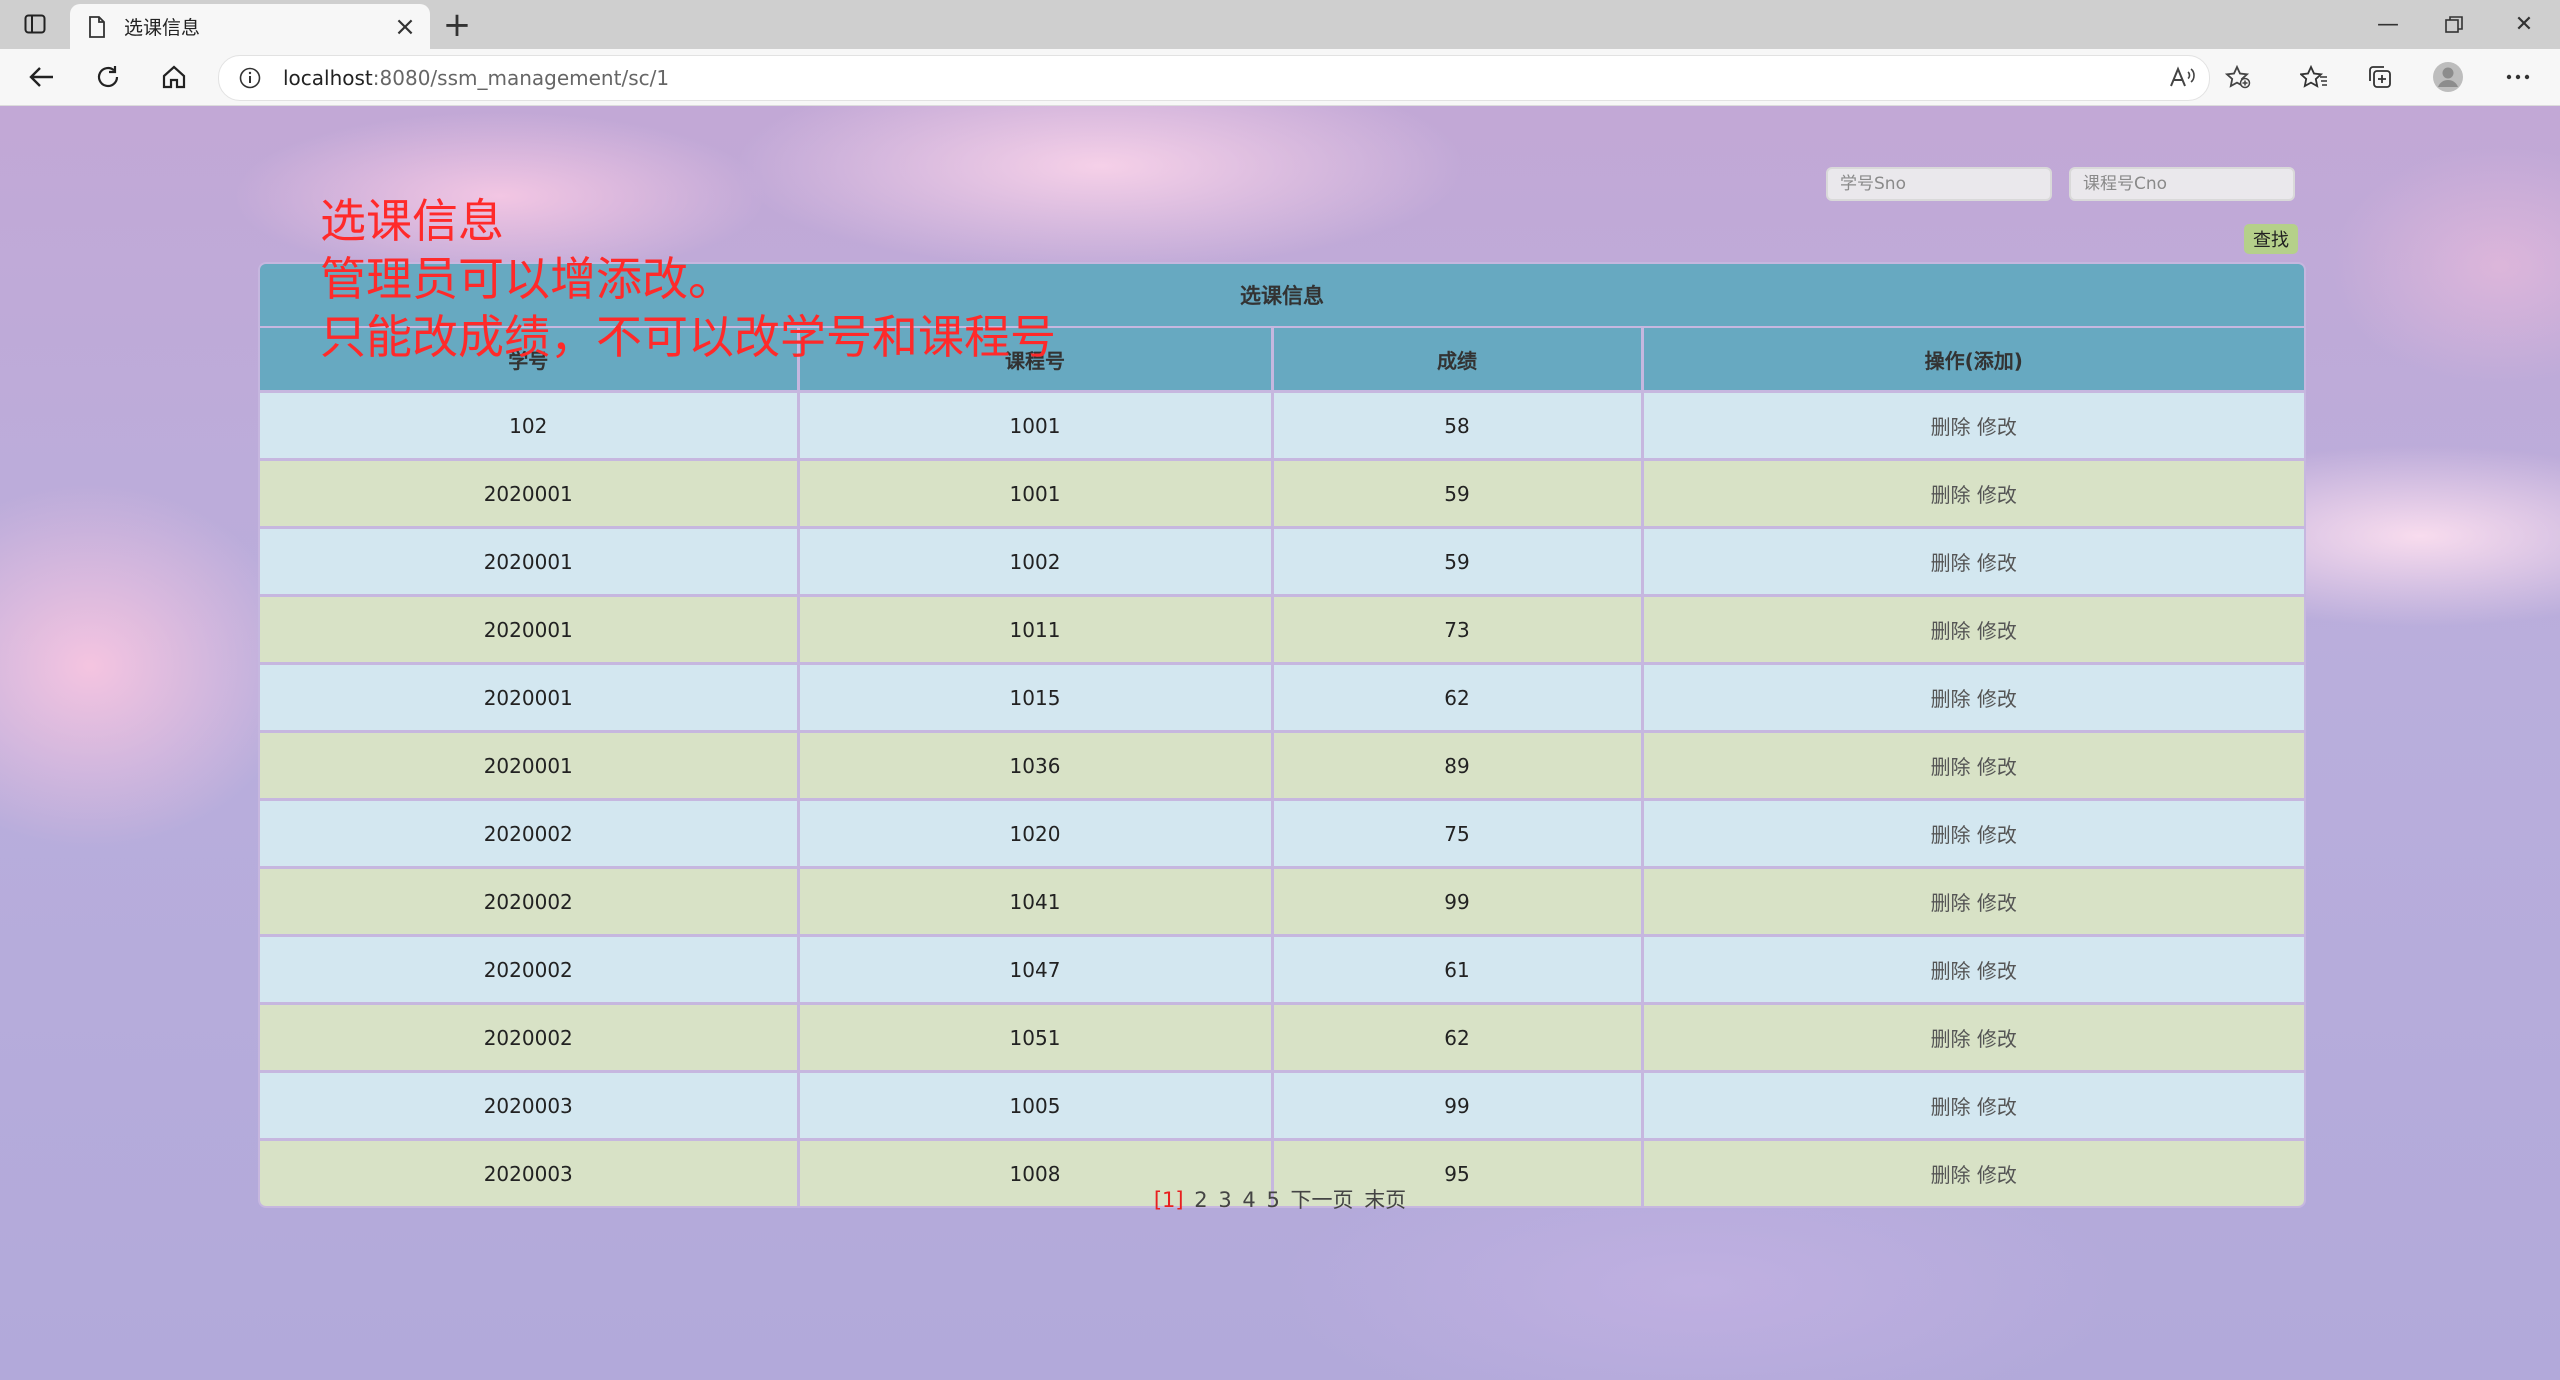  What do you see at coordinates (1280, 1199) in the screenshot?
I see `pagination: [1] 2 3 4 5 下一页 末页` at bounding box center [1280, 1199].